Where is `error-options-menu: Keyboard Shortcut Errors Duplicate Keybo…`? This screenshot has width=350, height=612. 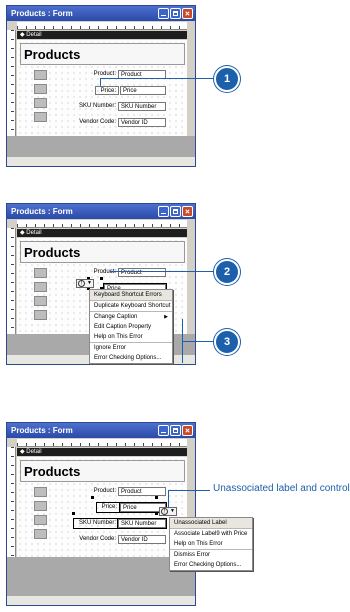
error-options-menu: Keyboard Shortcut Errors Duplicate Keybo… is located at coordinates (131, 326).